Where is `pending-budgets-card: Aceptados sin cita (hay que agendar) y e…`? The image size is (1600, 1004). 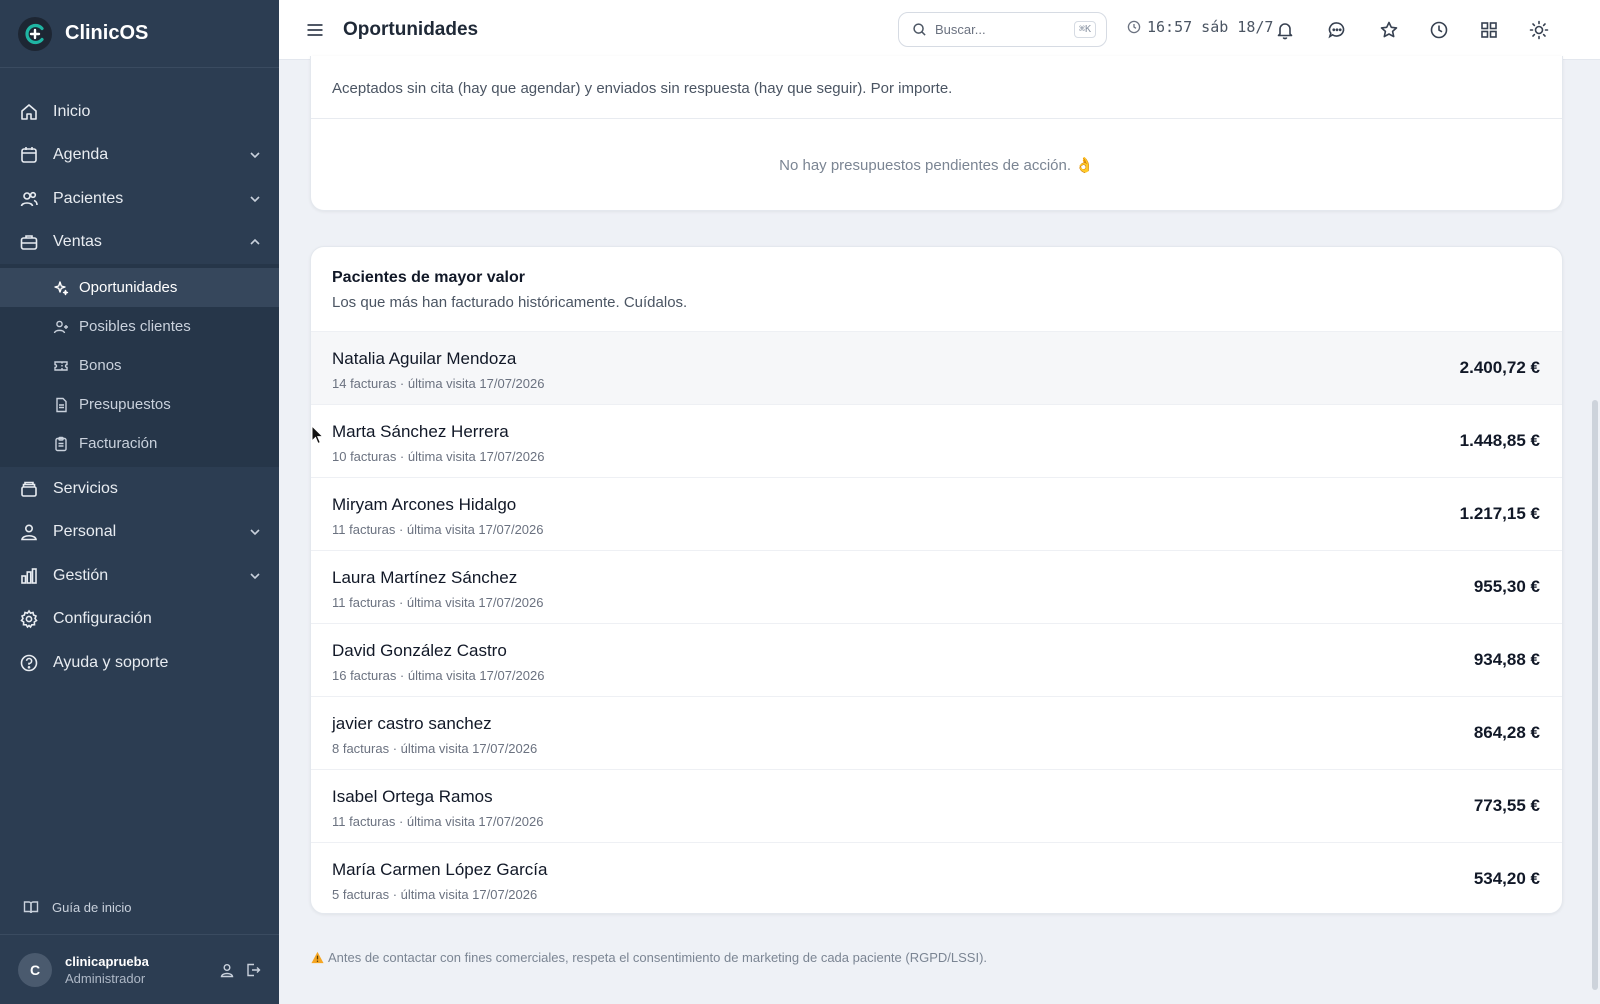 pending-budgets-card: Aceptados sin cita (hay que agendar) y e… is located at coordinates (936, 133).